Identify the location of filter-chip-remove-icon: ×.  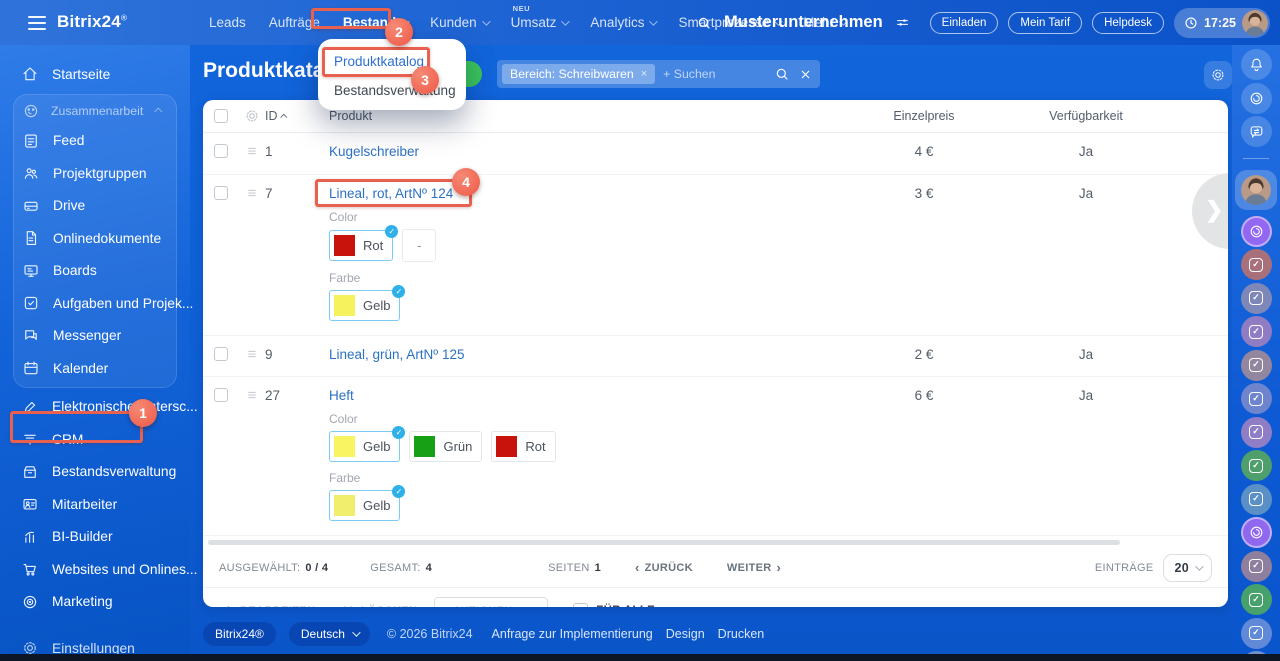
(644, 74).